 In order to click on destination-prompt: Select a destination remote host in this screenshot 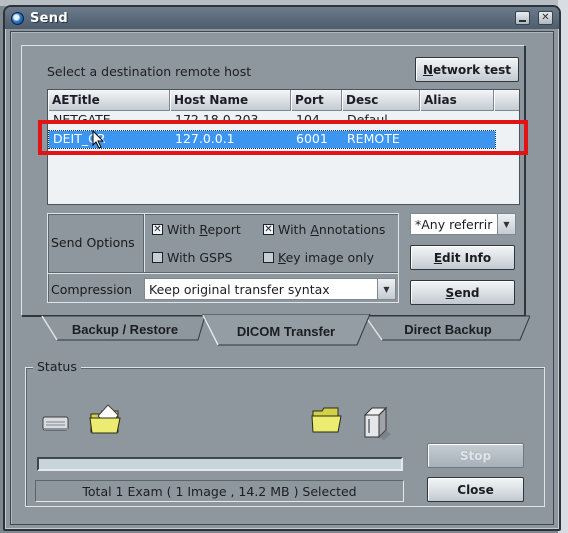, I will do `click(149, 71)`.